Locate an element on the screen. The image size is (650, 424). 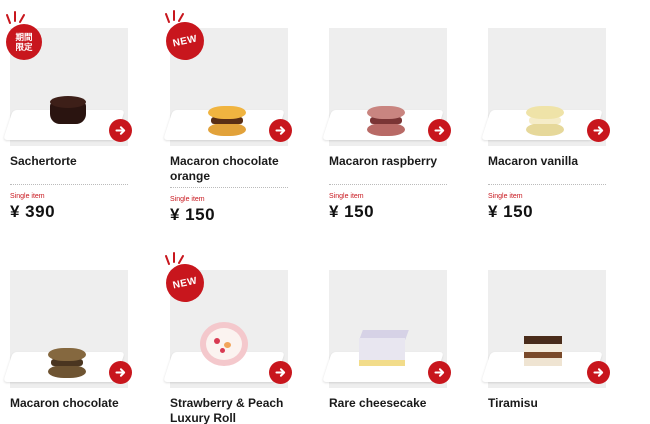
product-card: 期間 限定 Sachertorte Single item ¥ 390 is located at coordinates (67, 116).